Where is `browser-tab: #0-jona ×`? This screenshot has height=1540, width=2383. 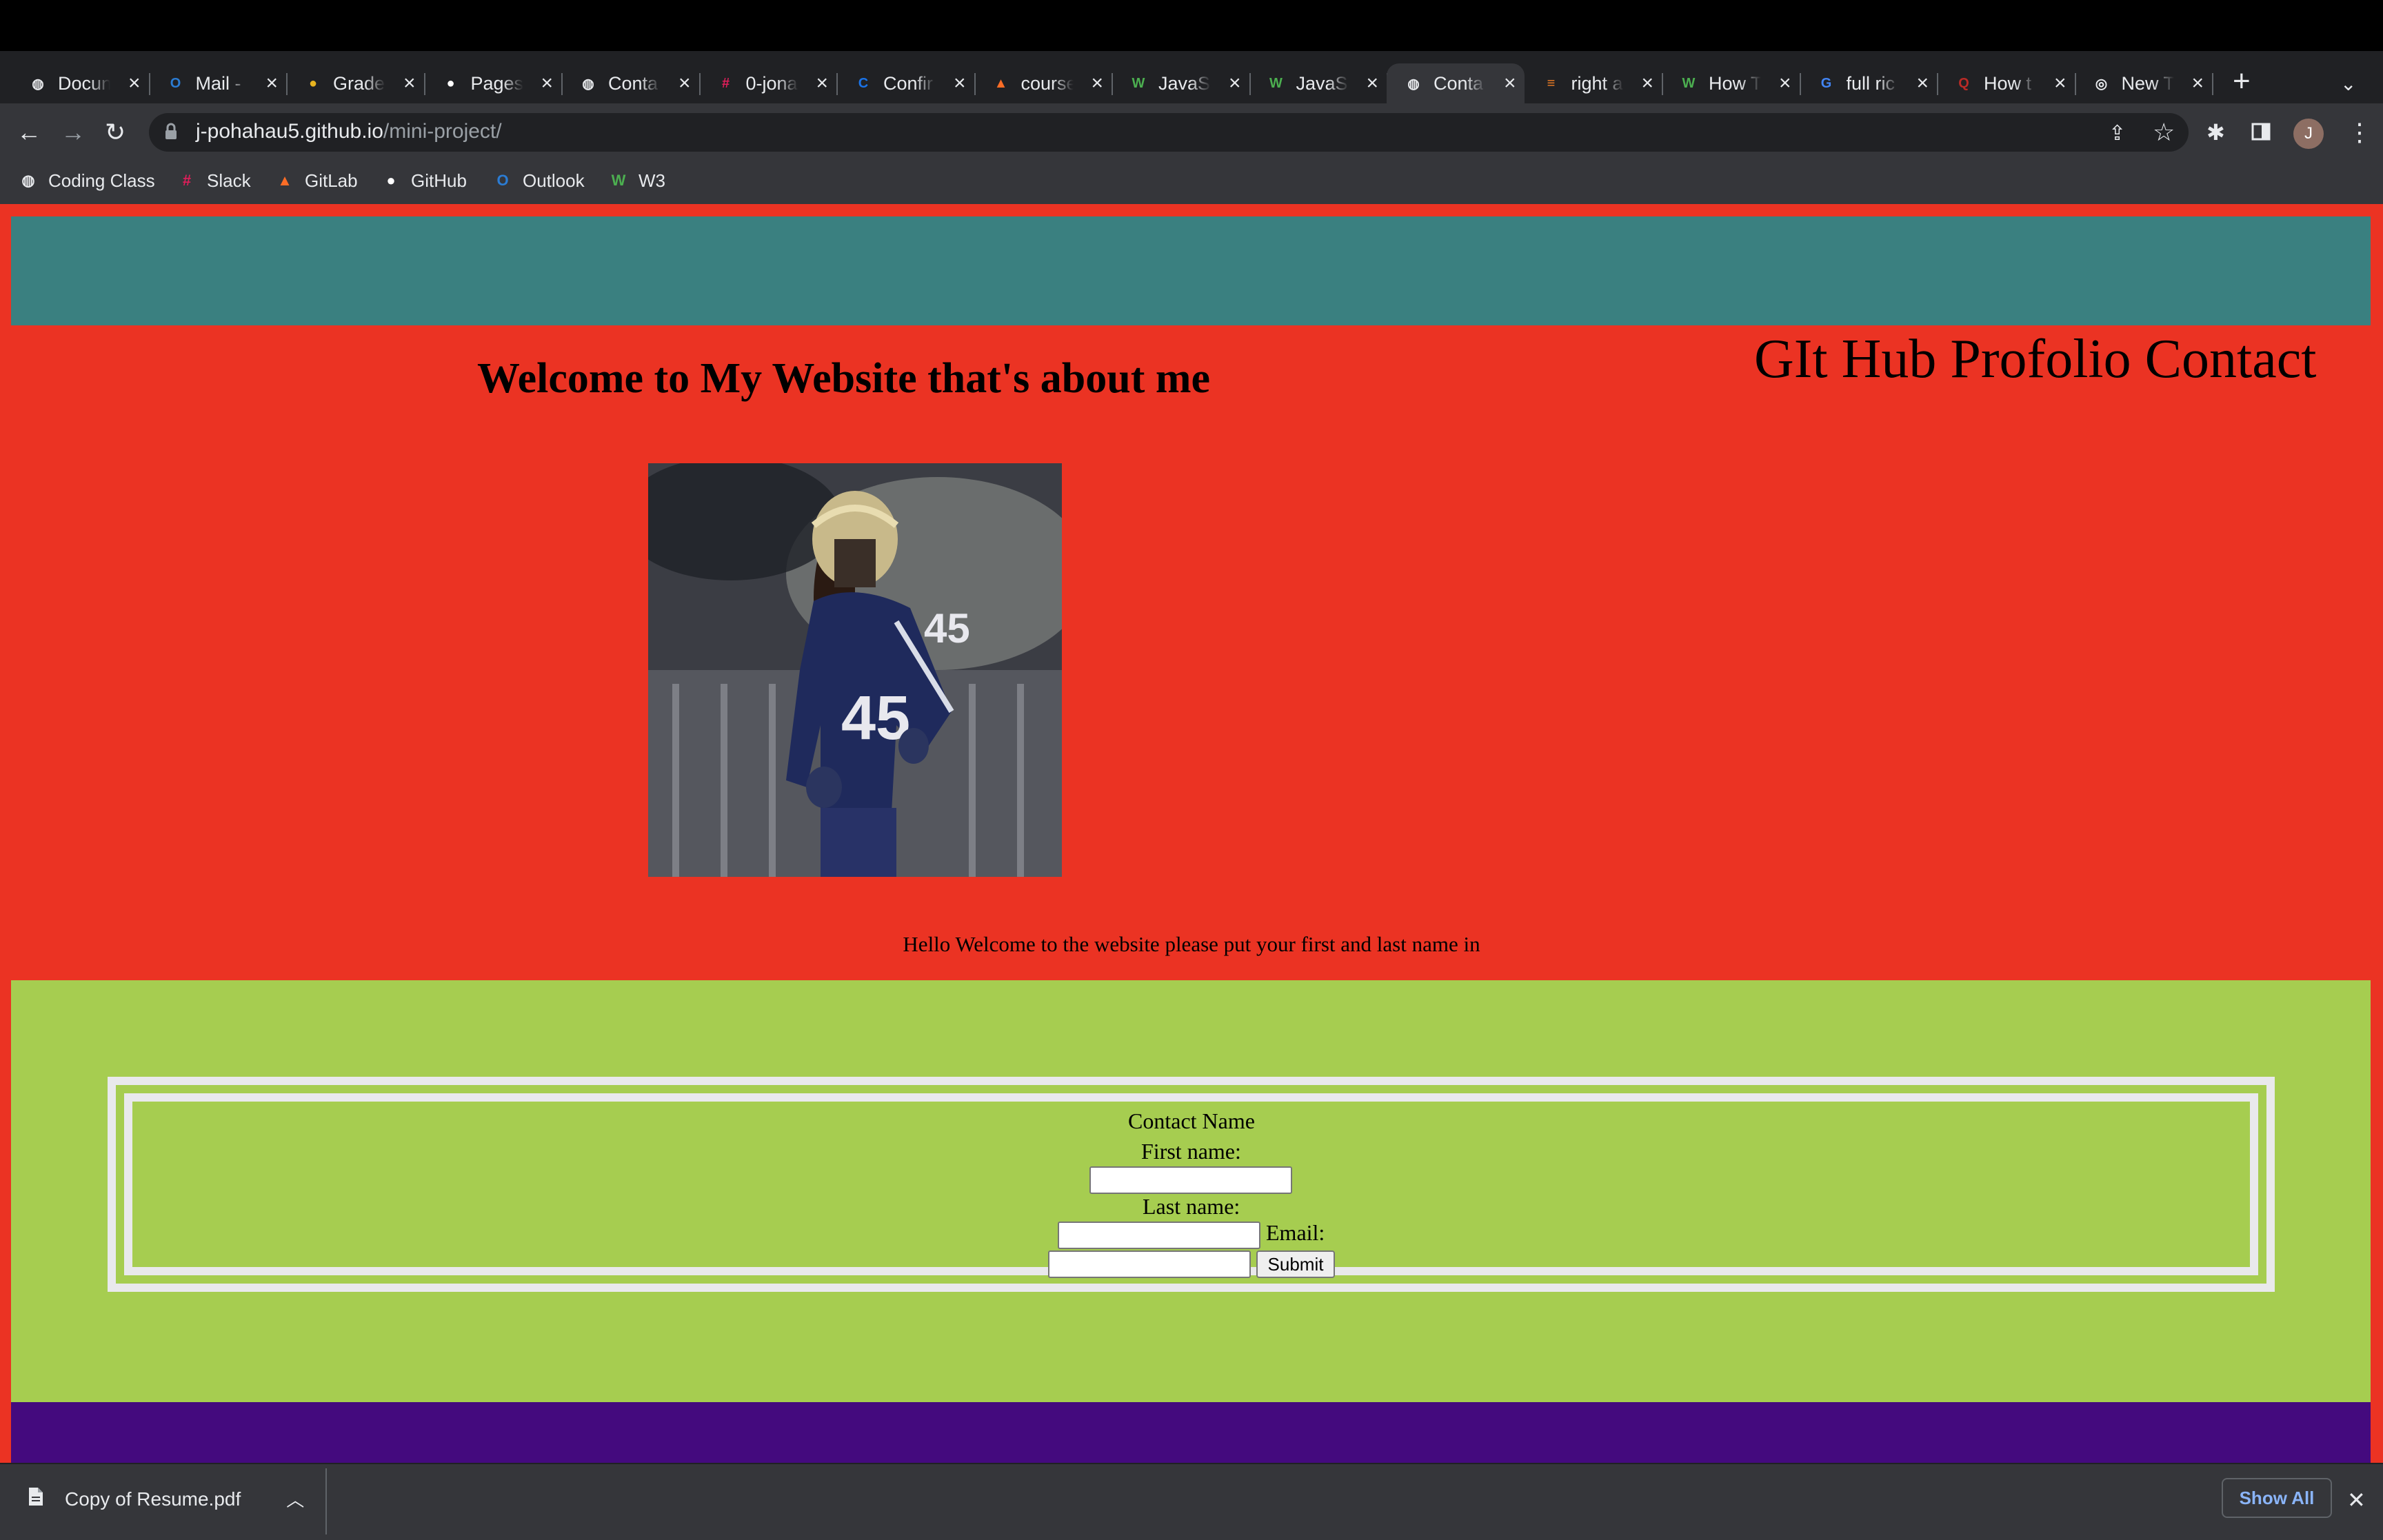 browser-tab: #0-jona × is located at coordinates (768, 83).